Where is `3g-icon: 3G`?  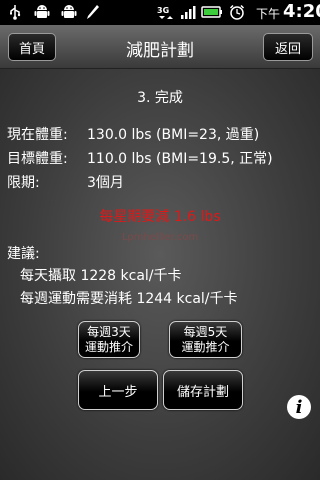 3g-icon: 3G is located at coordinates (166, 12).